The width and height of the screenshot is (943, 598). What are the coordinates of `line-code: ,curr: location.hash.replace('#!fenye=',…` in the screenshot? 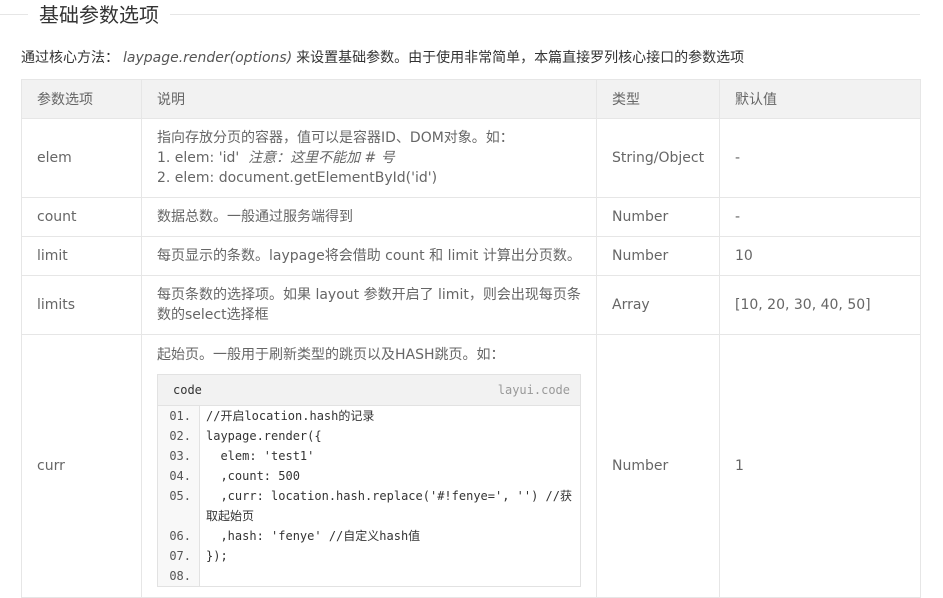 It's located at (389, 506).